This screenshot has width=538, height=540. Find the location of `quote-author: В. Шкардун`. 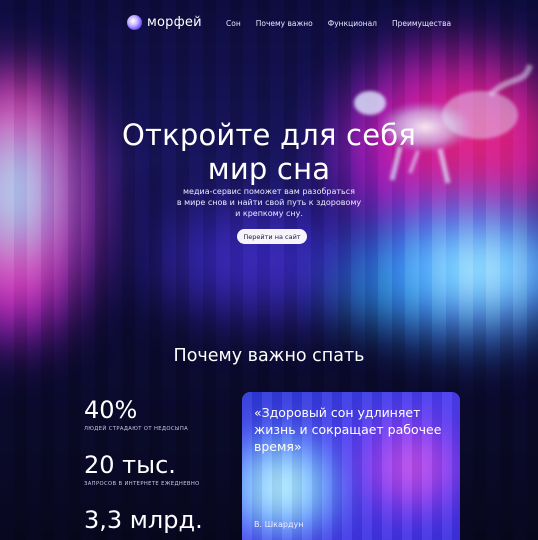

quote-author: В. Шкардун is located at coordinates (279, 524).